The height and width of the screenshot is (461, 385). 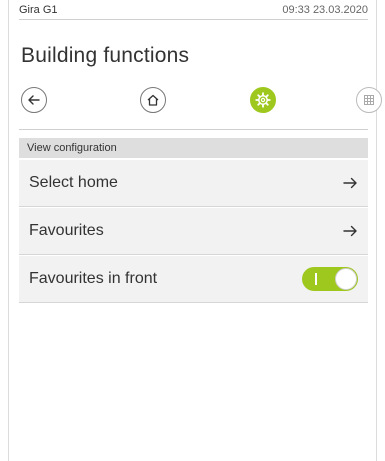 I want to click on back-arrow-icon, so click(x=34, y=100).